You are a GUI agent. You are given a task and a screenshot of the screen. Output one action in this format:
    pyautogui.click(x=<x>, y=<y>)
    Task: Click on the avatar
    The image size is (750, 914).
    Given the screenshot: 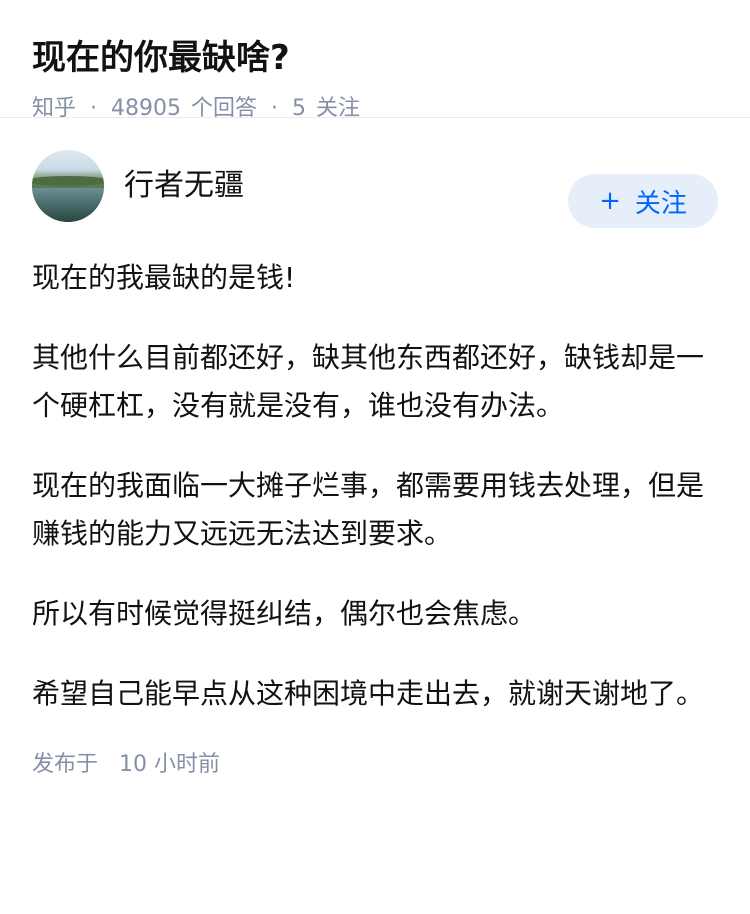 What is the action you would take?
    pyautogui.click(x=68, y=186)
    